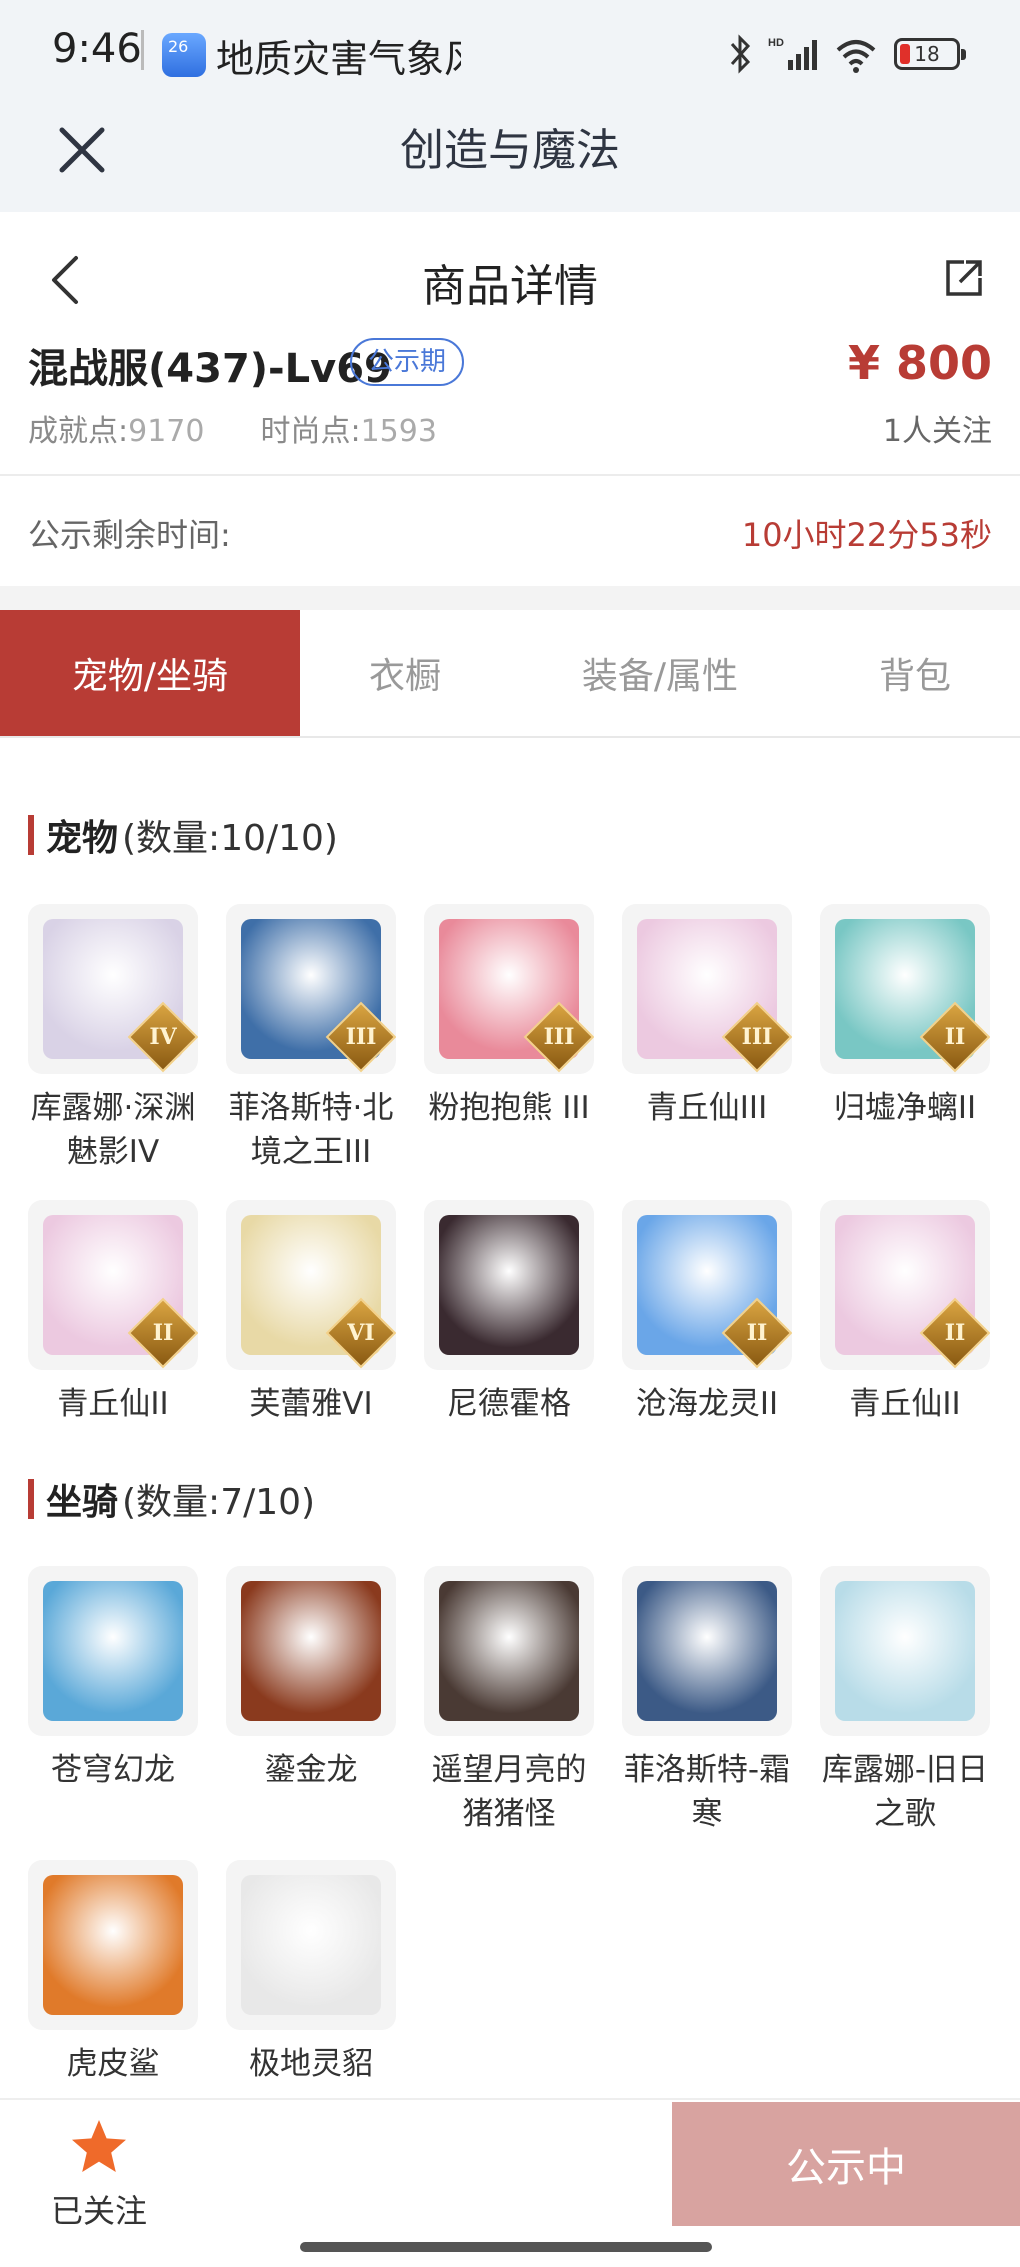 This screenshot has width=1020, height=2267. What do you see at coordinates (509, 1285) in the screenshot?
I see `black-dragon-icon` at bounding box center [509, 1285].